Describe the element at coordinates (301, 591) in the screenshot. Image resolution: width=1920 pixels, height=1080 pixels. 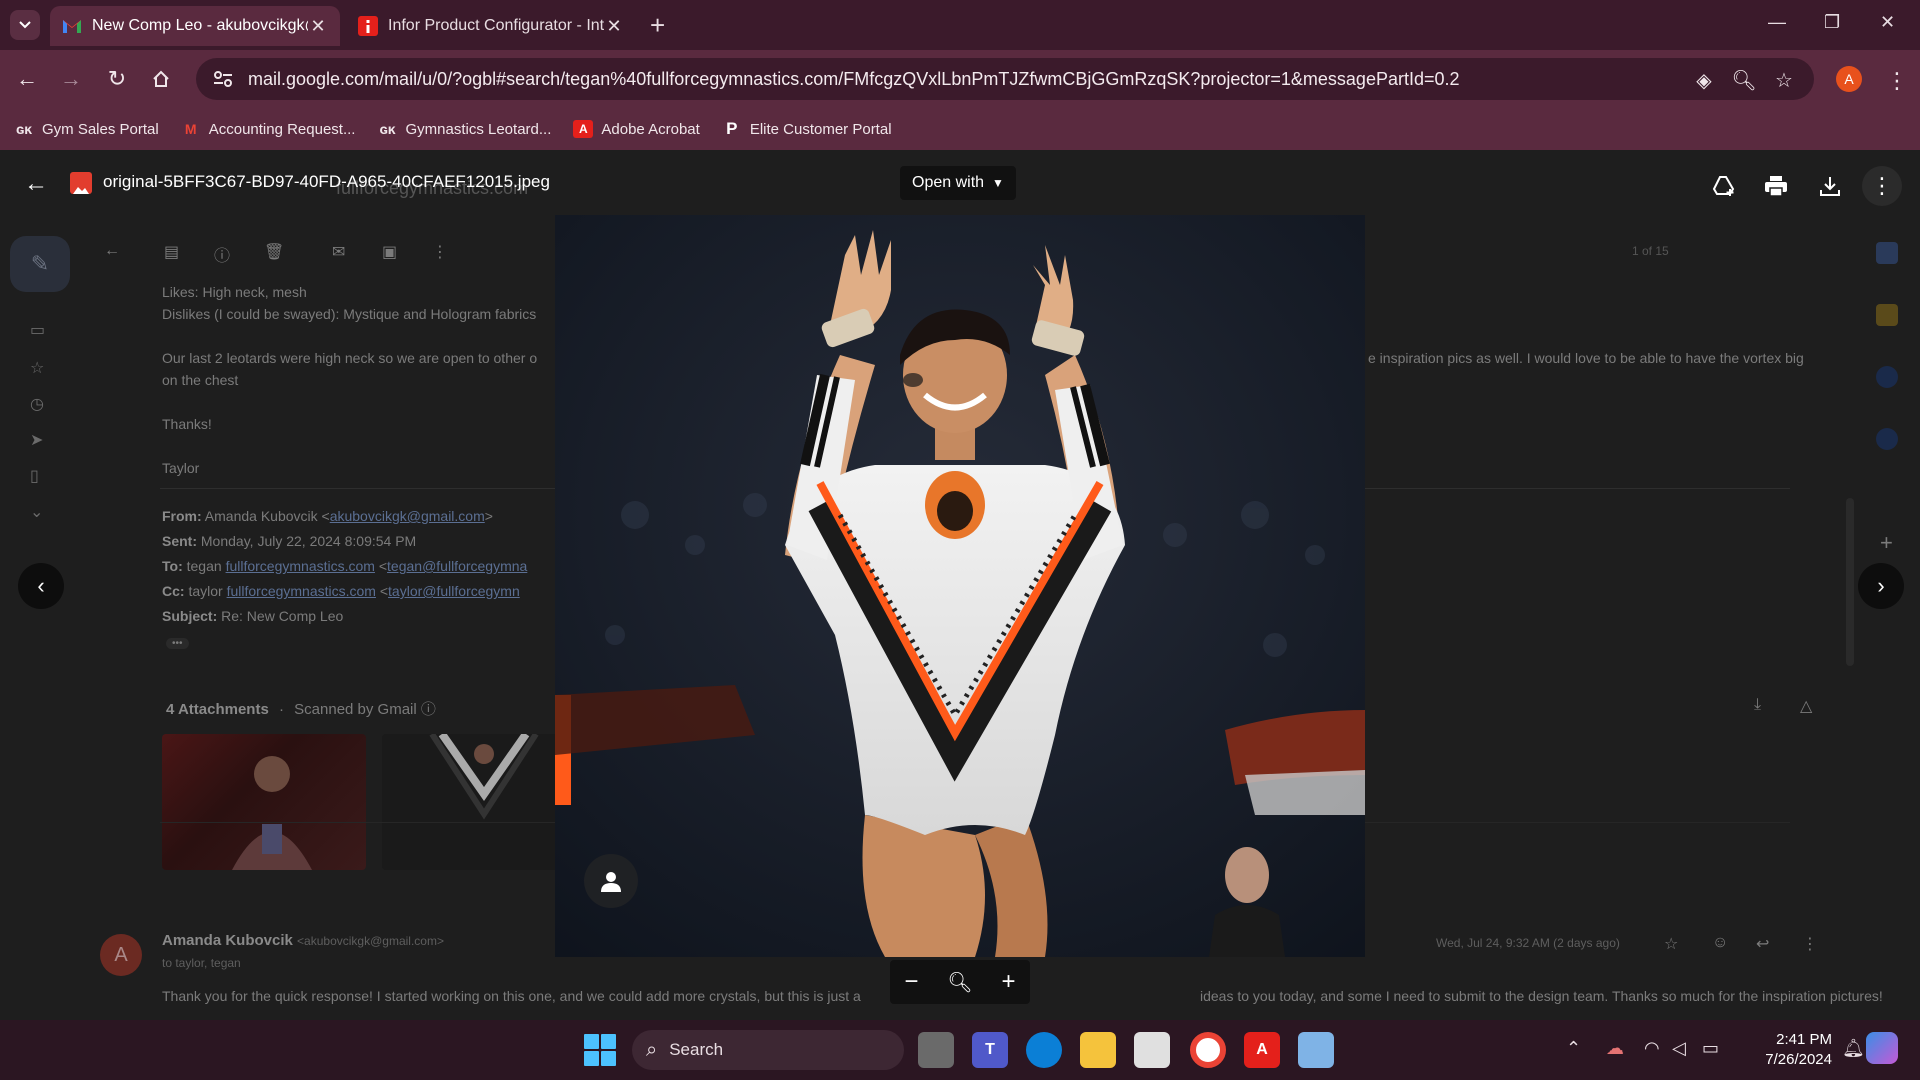
I see `cc-link: fullforcegymnastics.com` at that location.